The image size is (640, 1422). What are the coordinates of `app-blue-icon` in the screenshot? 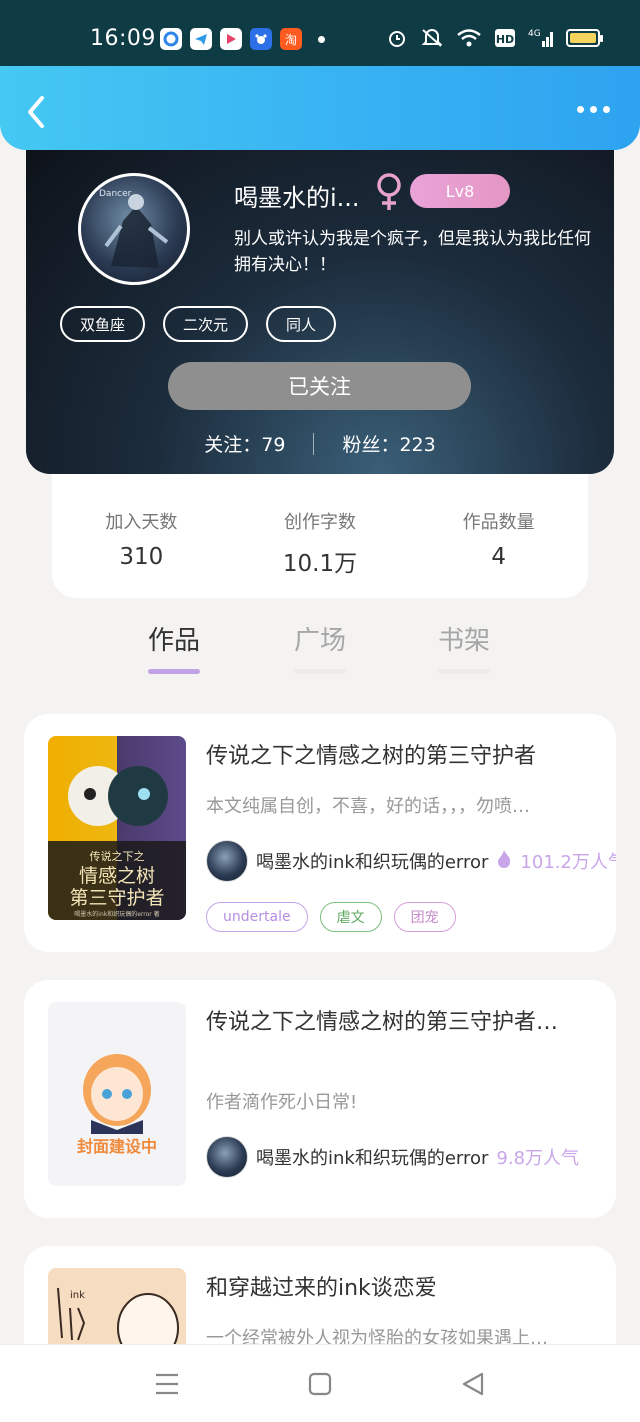 It's located at (171, 39).